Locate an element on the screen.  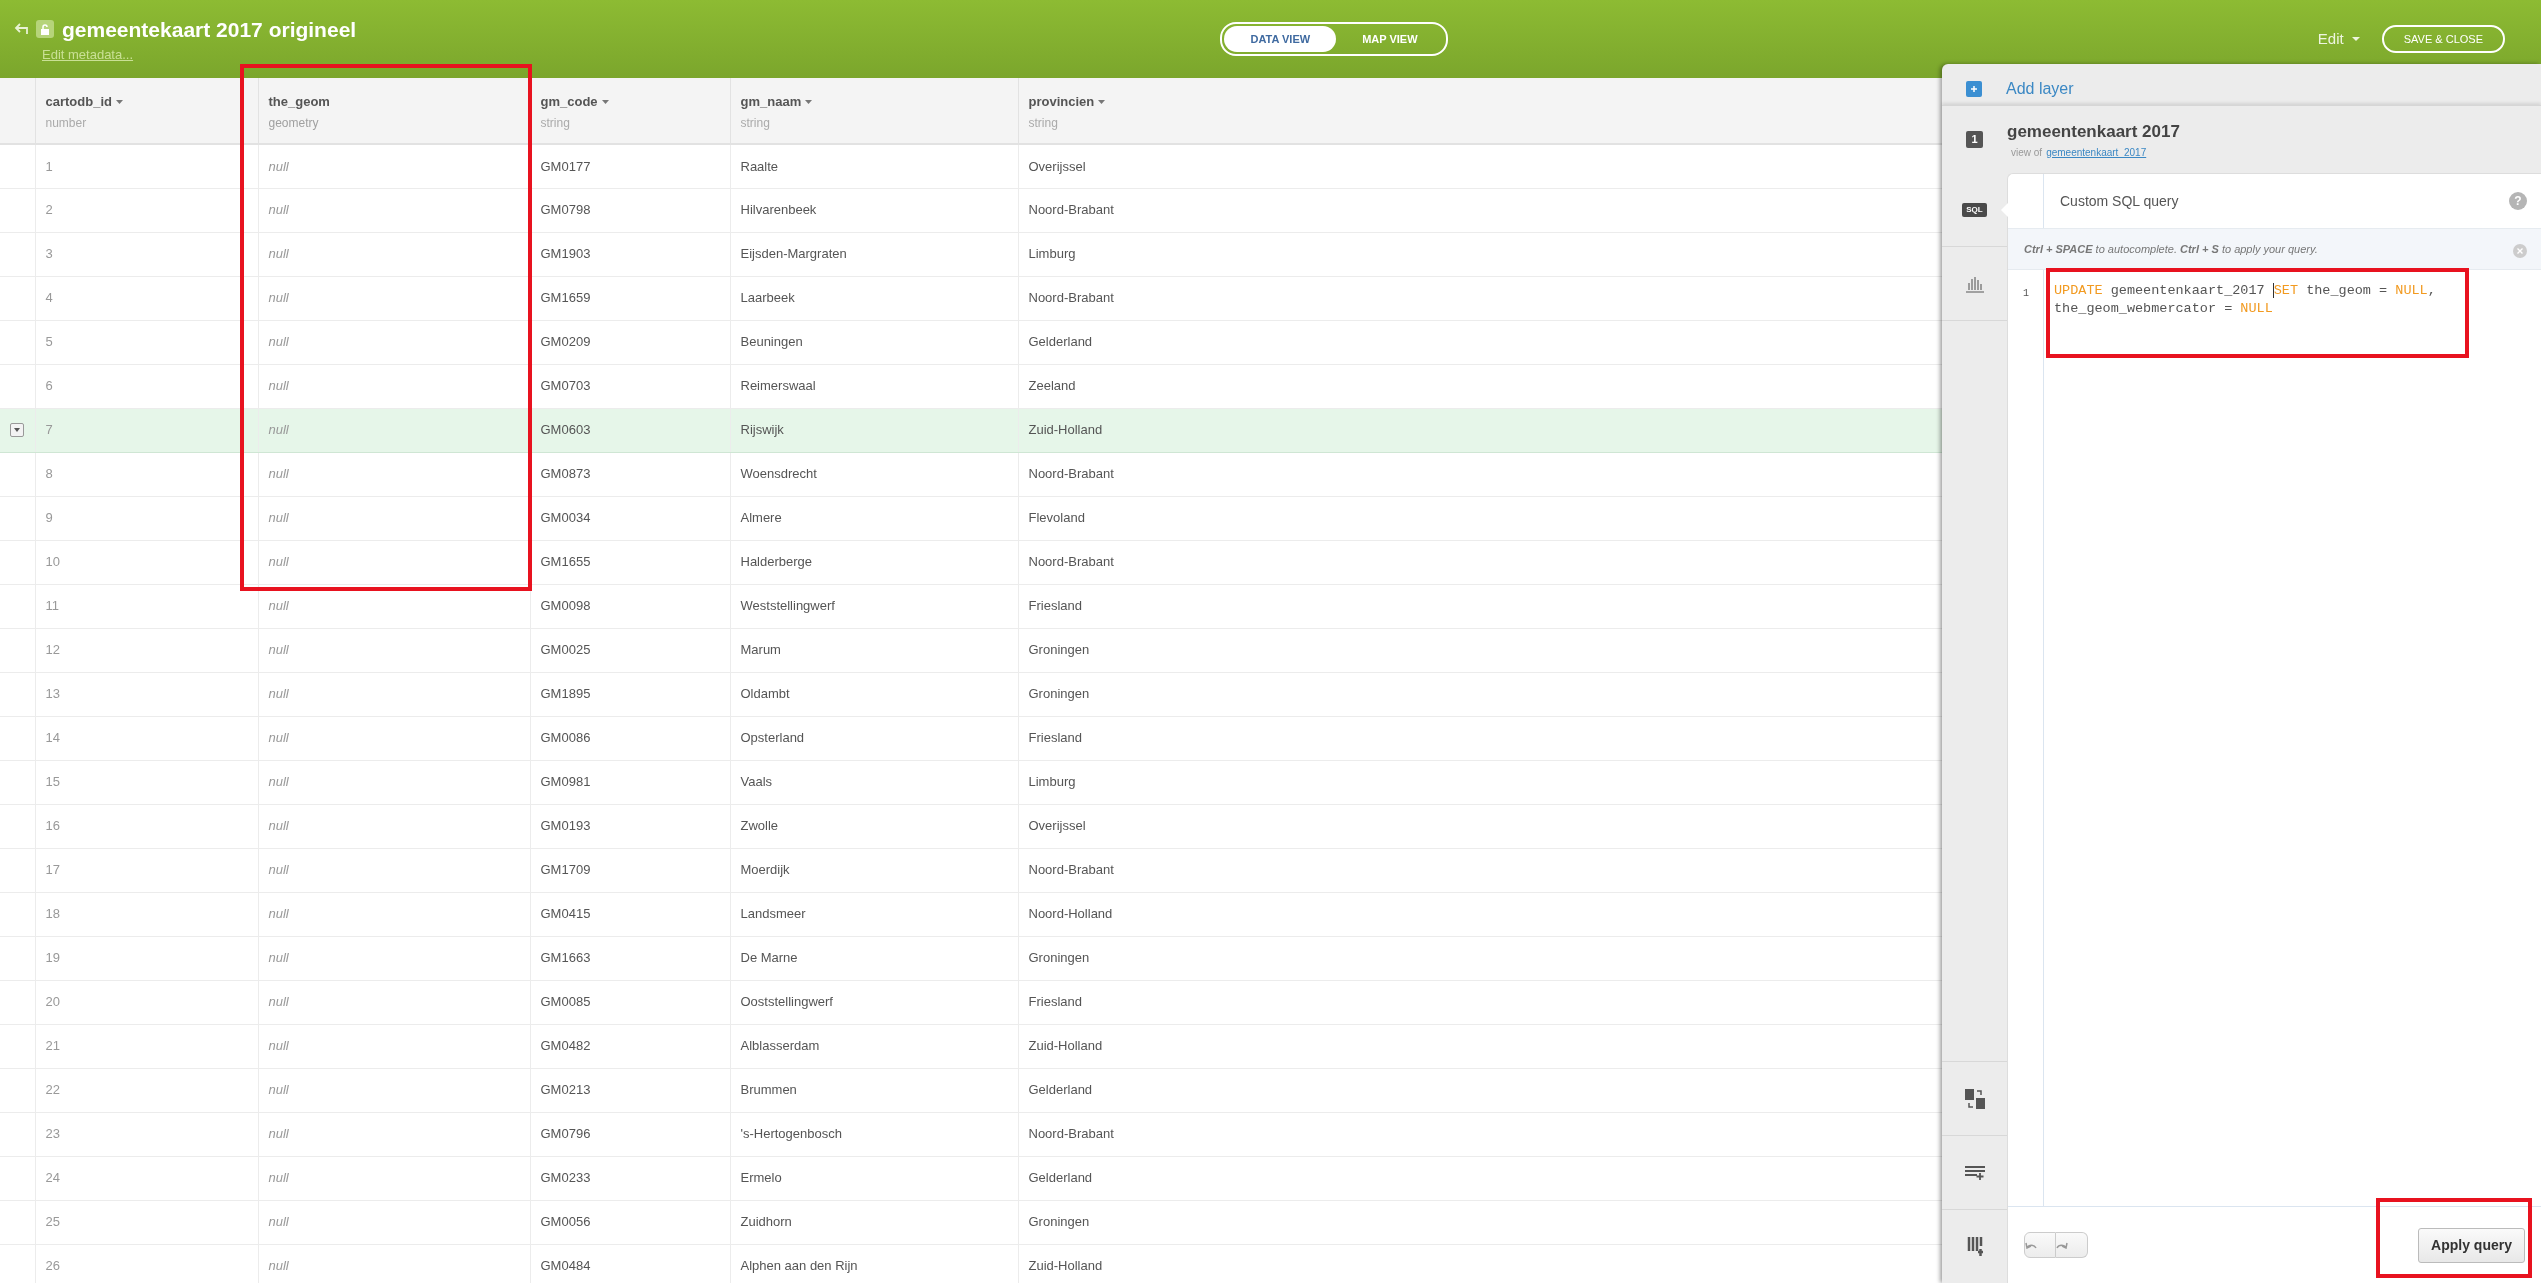
table-row: 14 null GM0086 Opsterland Friesland is located at coordinates (971, 738).